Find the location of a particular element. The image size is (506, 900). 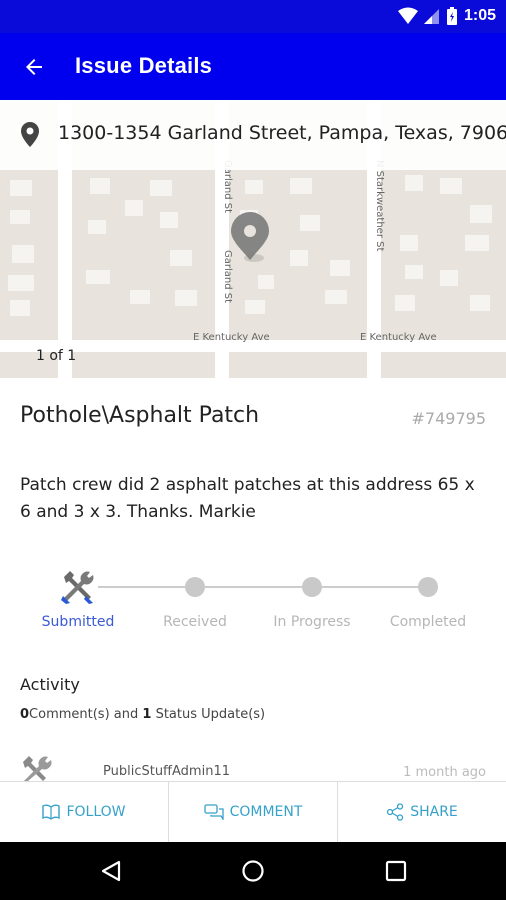

follow-label: FOLLOW is located at coordinates (96, 812).